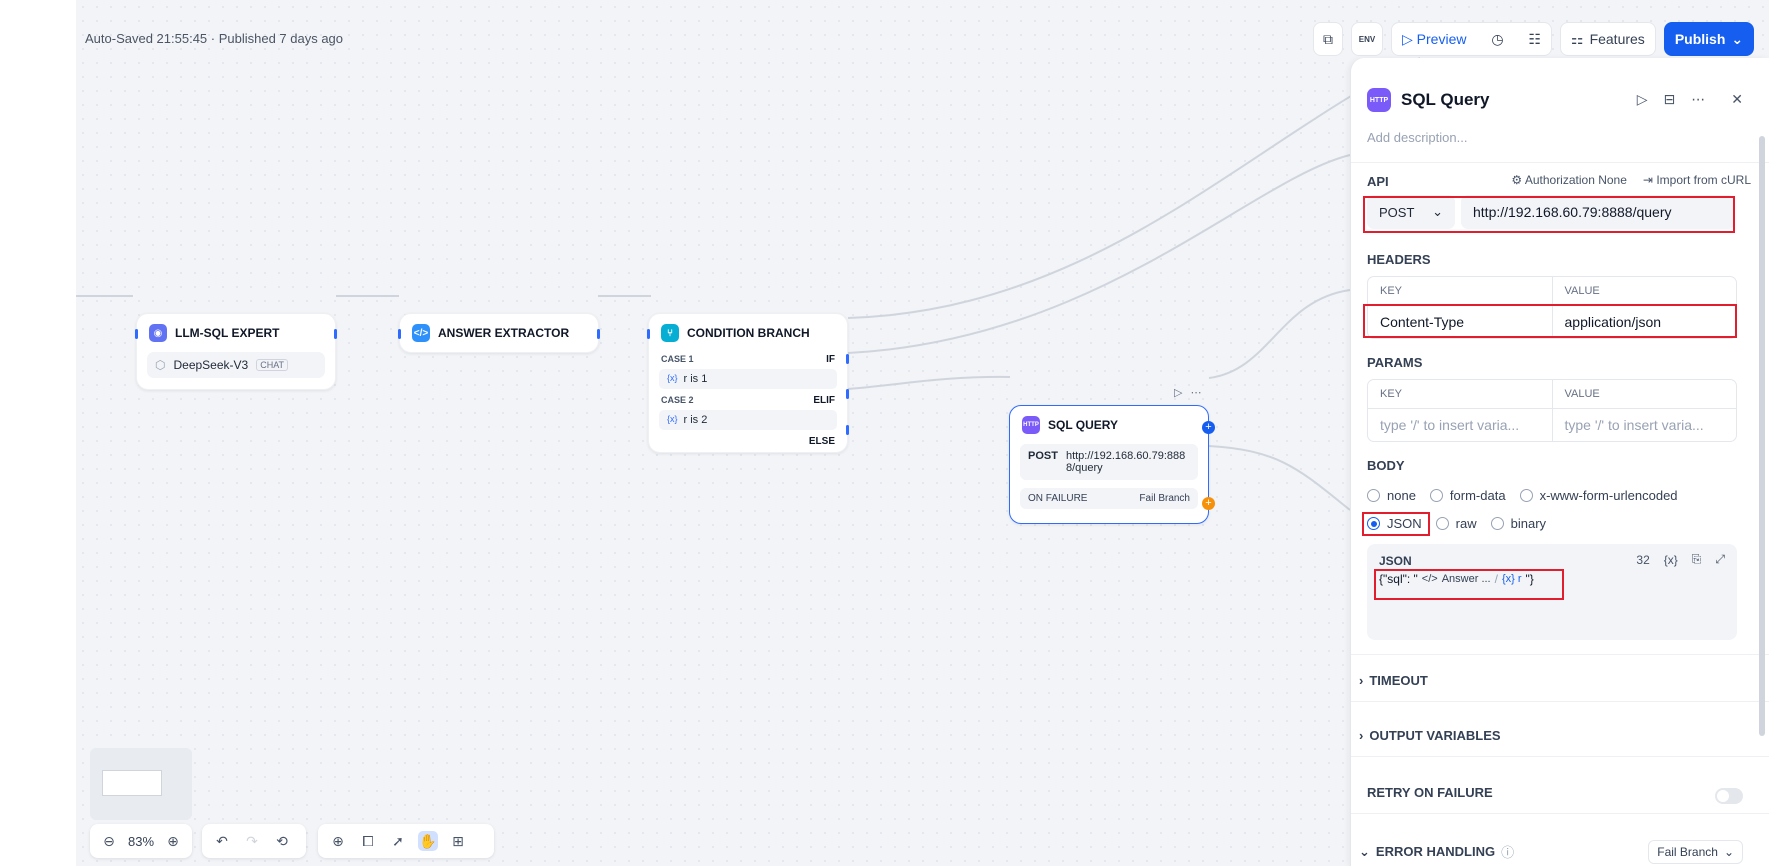 The image size is (1769, 866). What do you see at coordinates (847, 359) in the screenshot?
I see `if-port` at bounding box center [847, 359].